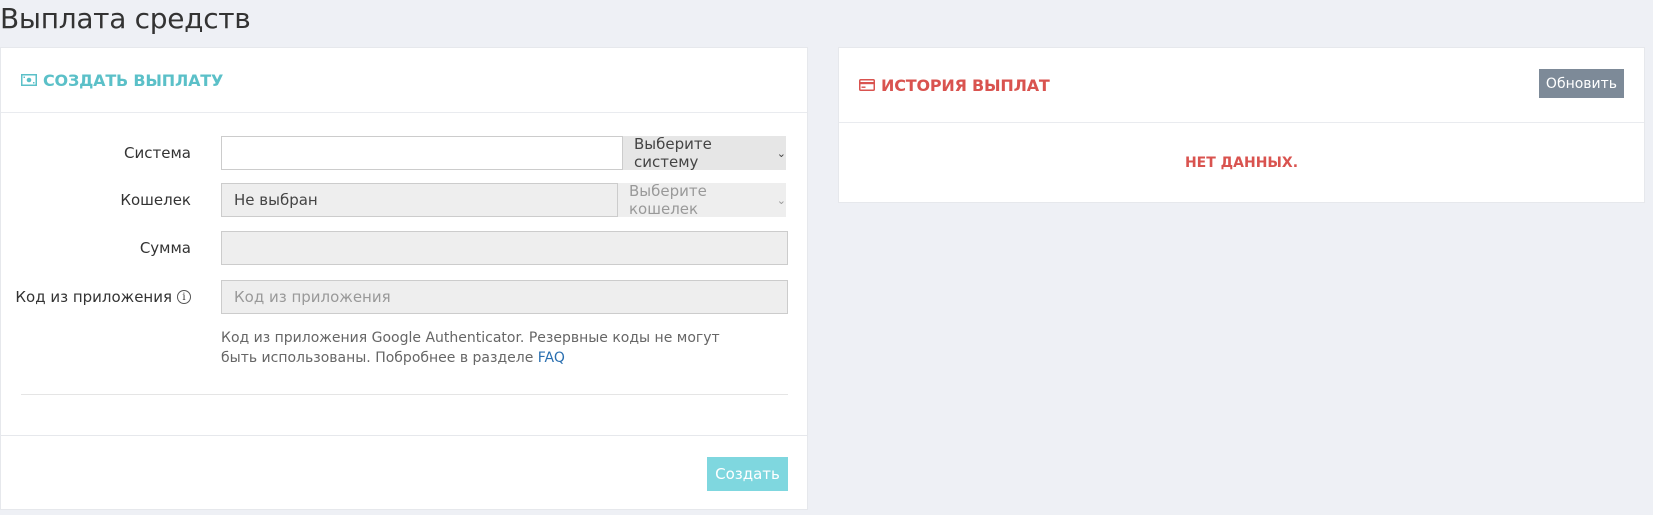 The width and height of the screenshot is (1653, 515). What do you see at coordinates (404, 435) in the screenshot?
I see `footer-divider` at bounding box center [404, 435].